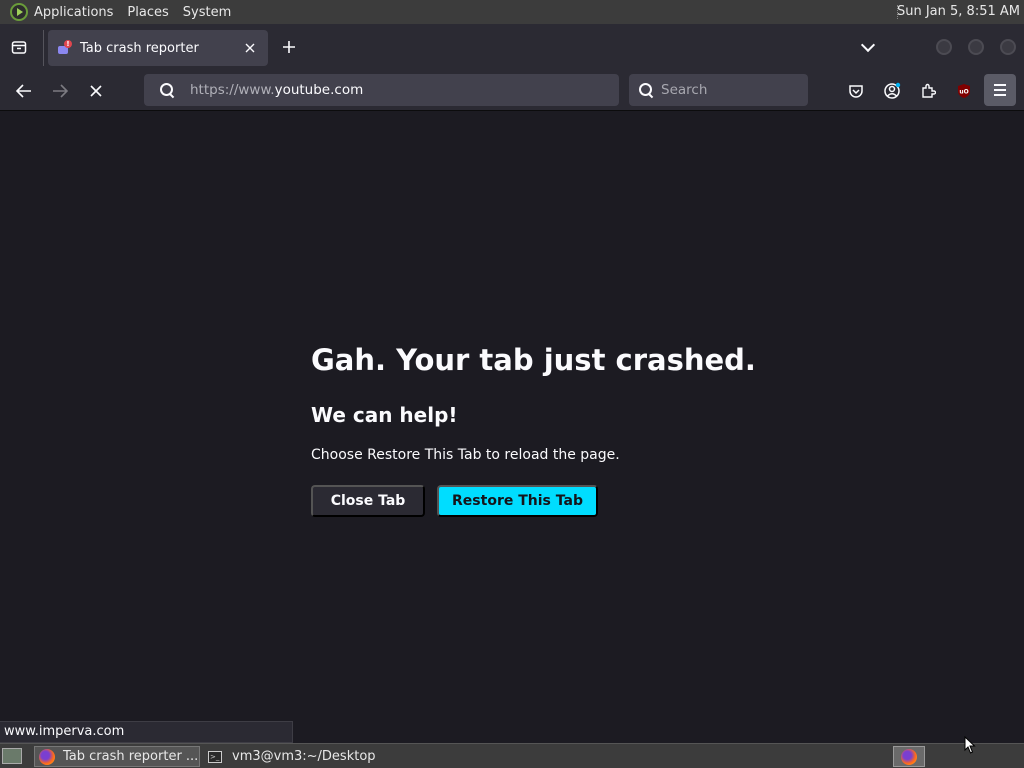  I want to click on url-domain: youtube.com, so click(319, 90).